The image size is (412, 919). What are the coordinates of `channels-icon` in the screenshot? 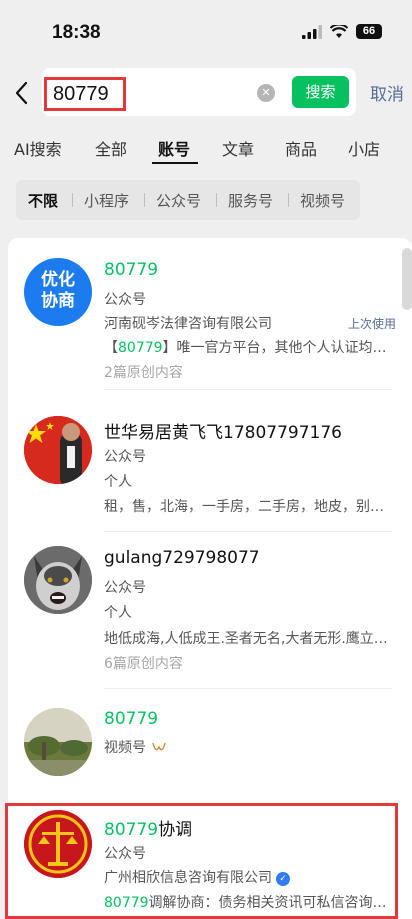 It's located at (159, 746).